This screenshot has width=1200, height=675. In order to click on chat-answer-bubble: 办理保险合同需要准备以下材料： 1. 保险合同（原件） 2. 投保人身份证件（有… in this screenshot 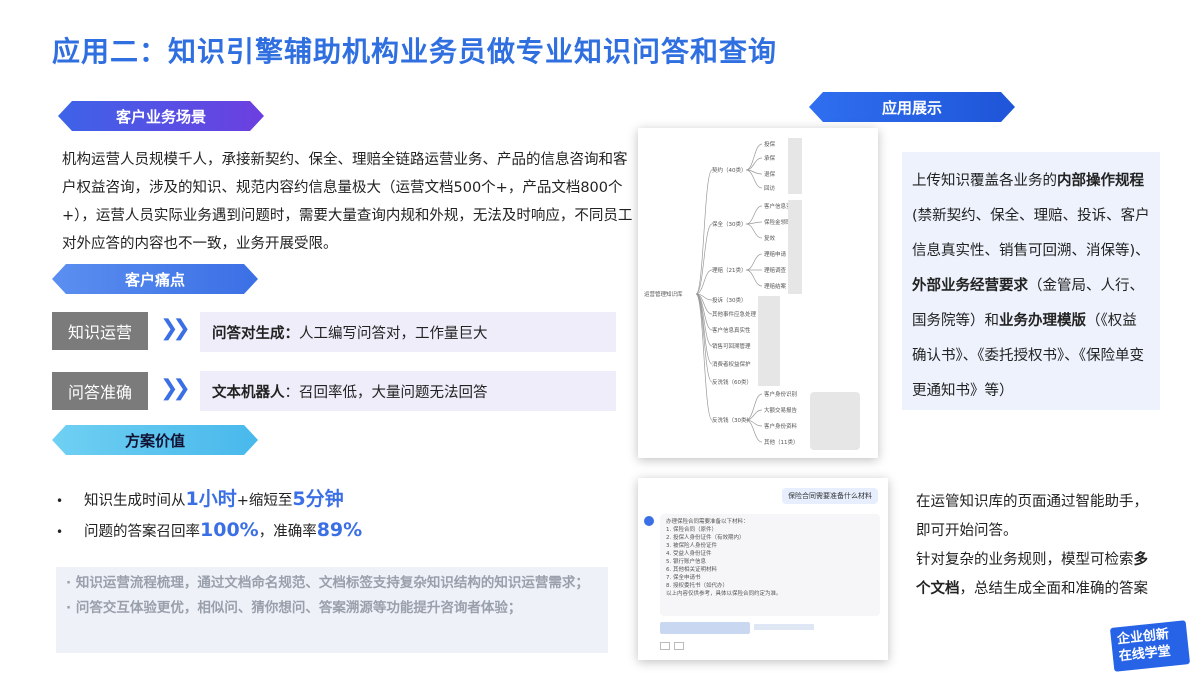, I will do `click(770, 565)`.